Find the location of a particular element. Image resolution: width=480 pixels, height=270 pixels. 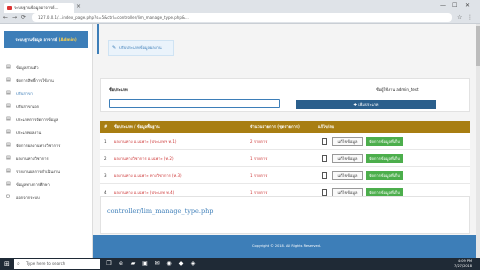

sidebar-item-label: ข้อมูลทางการศึกษา is located at coordinates (33, 184).